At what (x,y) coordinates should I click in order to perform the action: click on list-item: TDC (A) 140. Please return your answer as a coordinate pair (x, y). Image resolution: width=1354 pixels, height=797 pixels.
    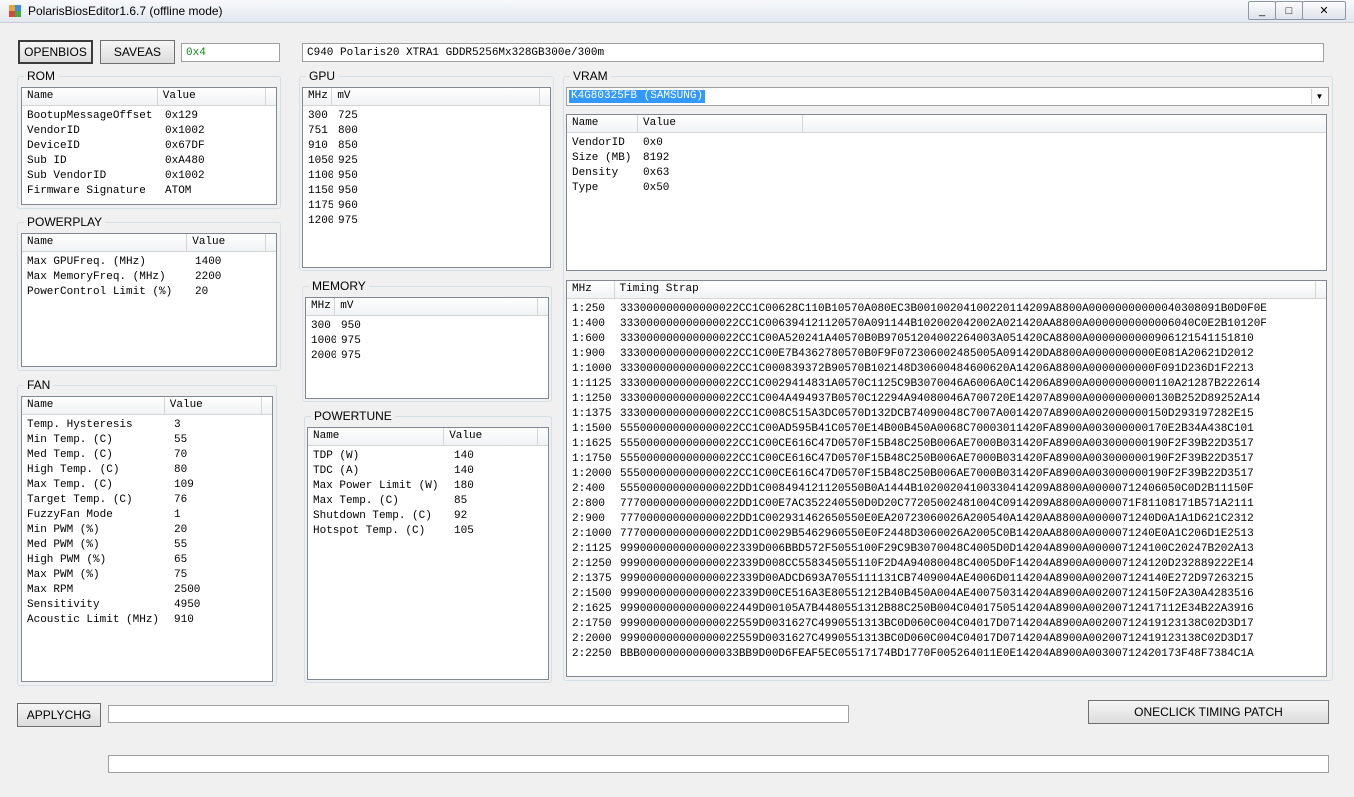
    Looking at the image, I should click on (428, 472).